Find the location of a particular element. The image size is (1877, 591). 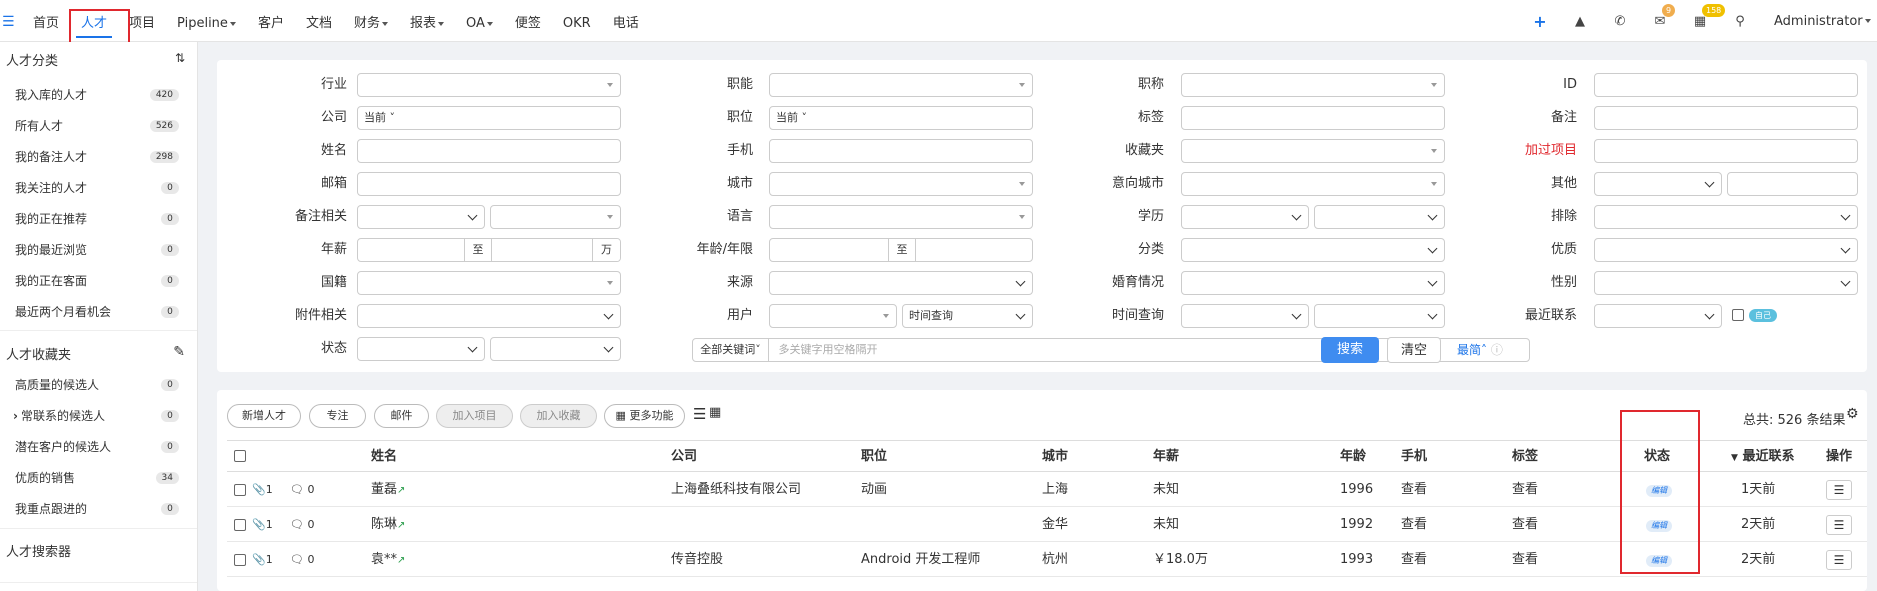

note-input is located at coordinates (1726, 118).